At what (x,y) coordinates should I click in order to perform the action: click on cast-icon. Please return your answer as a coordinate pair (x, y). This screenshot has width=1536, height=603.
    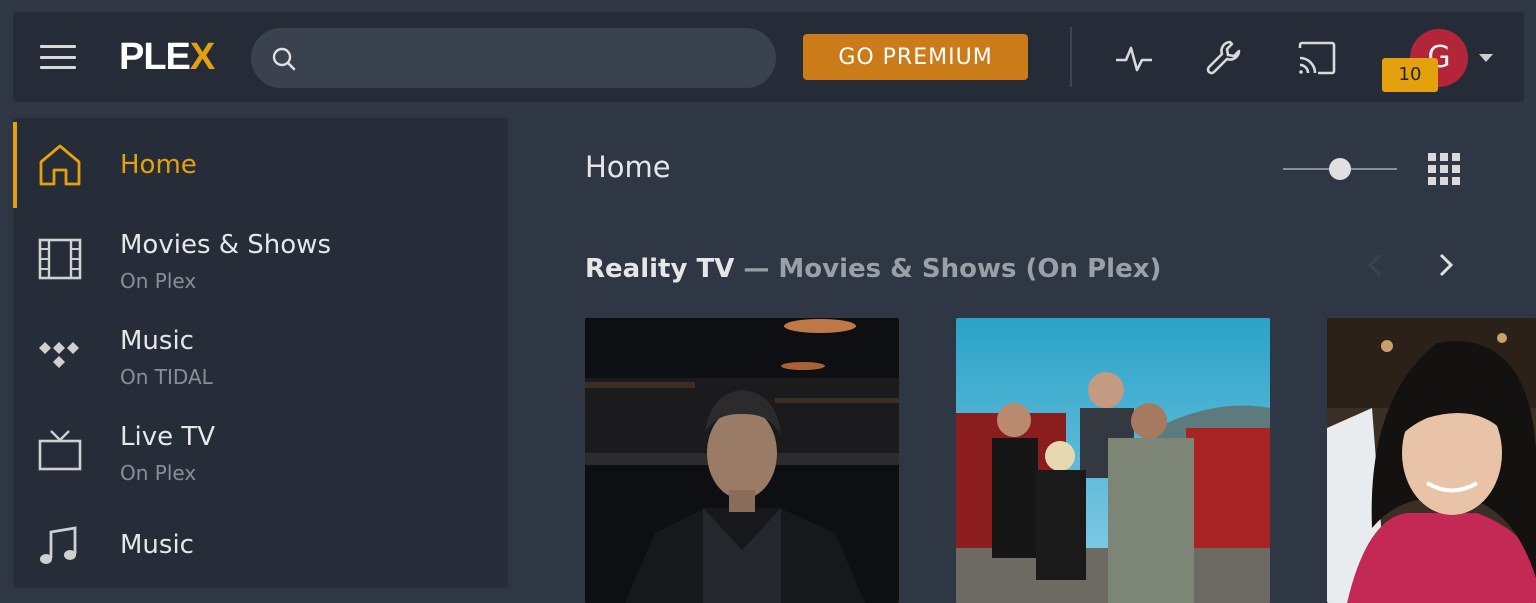
    Looking at the image, I should click on (1316, 58).